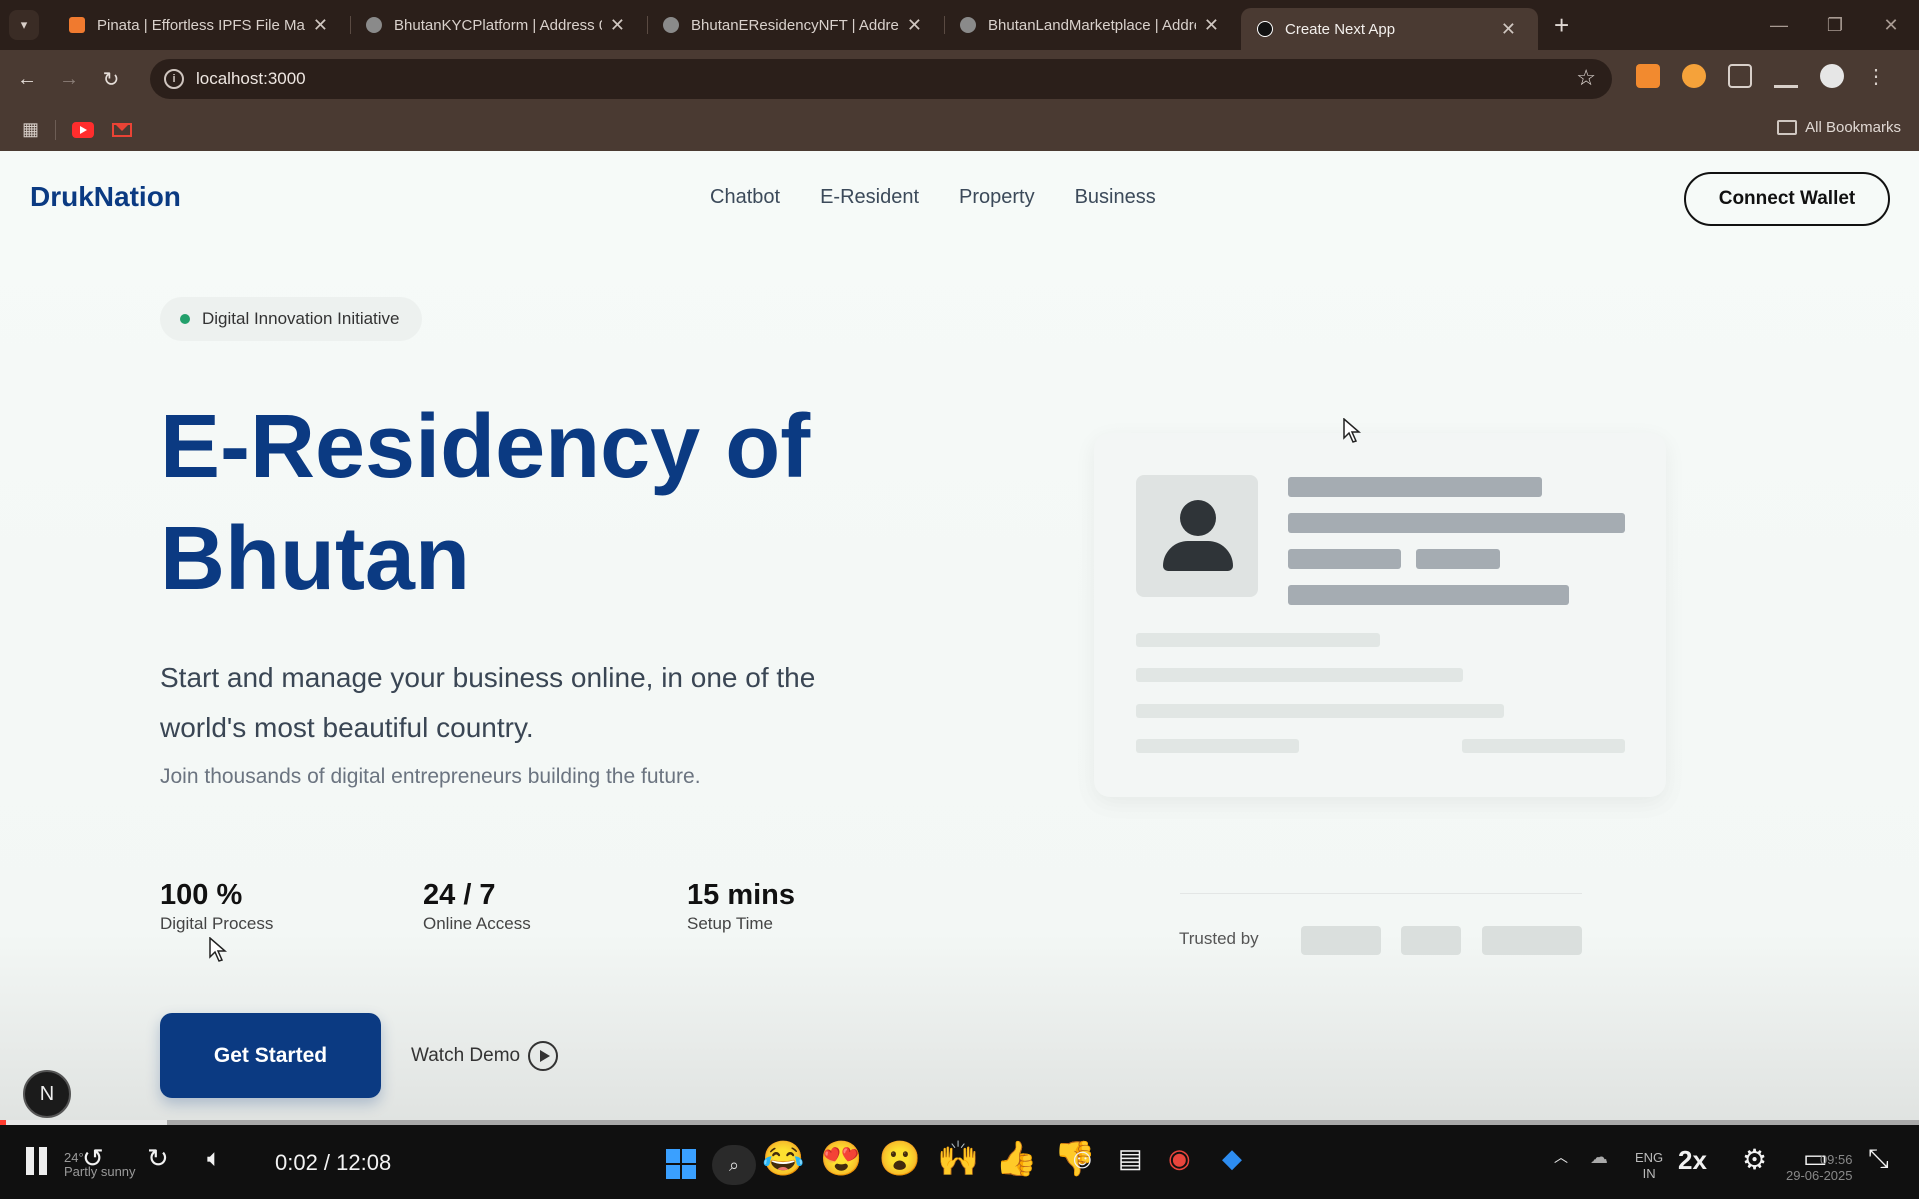 The width and height of the screenshot is (1919, 1199). What do you see at coordinates (111, 79) in the screenshot?
I see `reload-icon: ↻` at bounding box center [111, 79].